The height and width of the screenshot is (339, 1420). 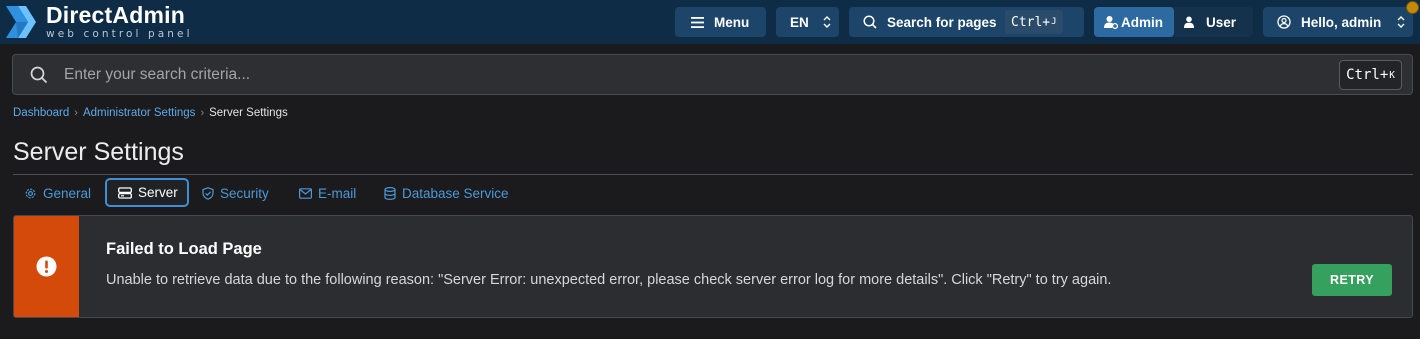 I want to click on role-admin-button: Admin, so click(x=1134, y=22).